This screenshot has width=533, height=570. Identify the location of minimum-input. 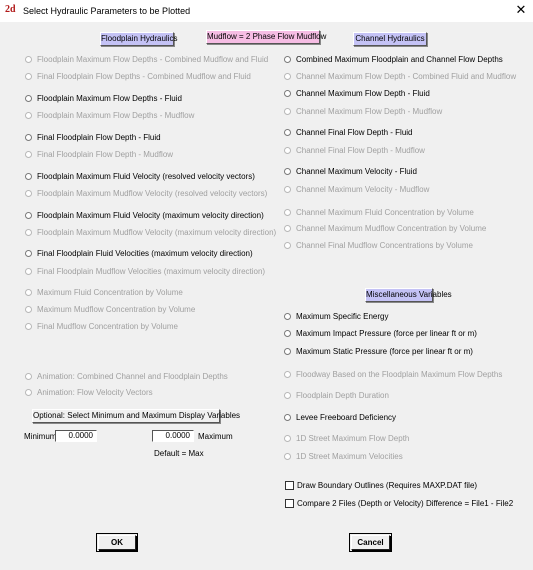
(76, 436).